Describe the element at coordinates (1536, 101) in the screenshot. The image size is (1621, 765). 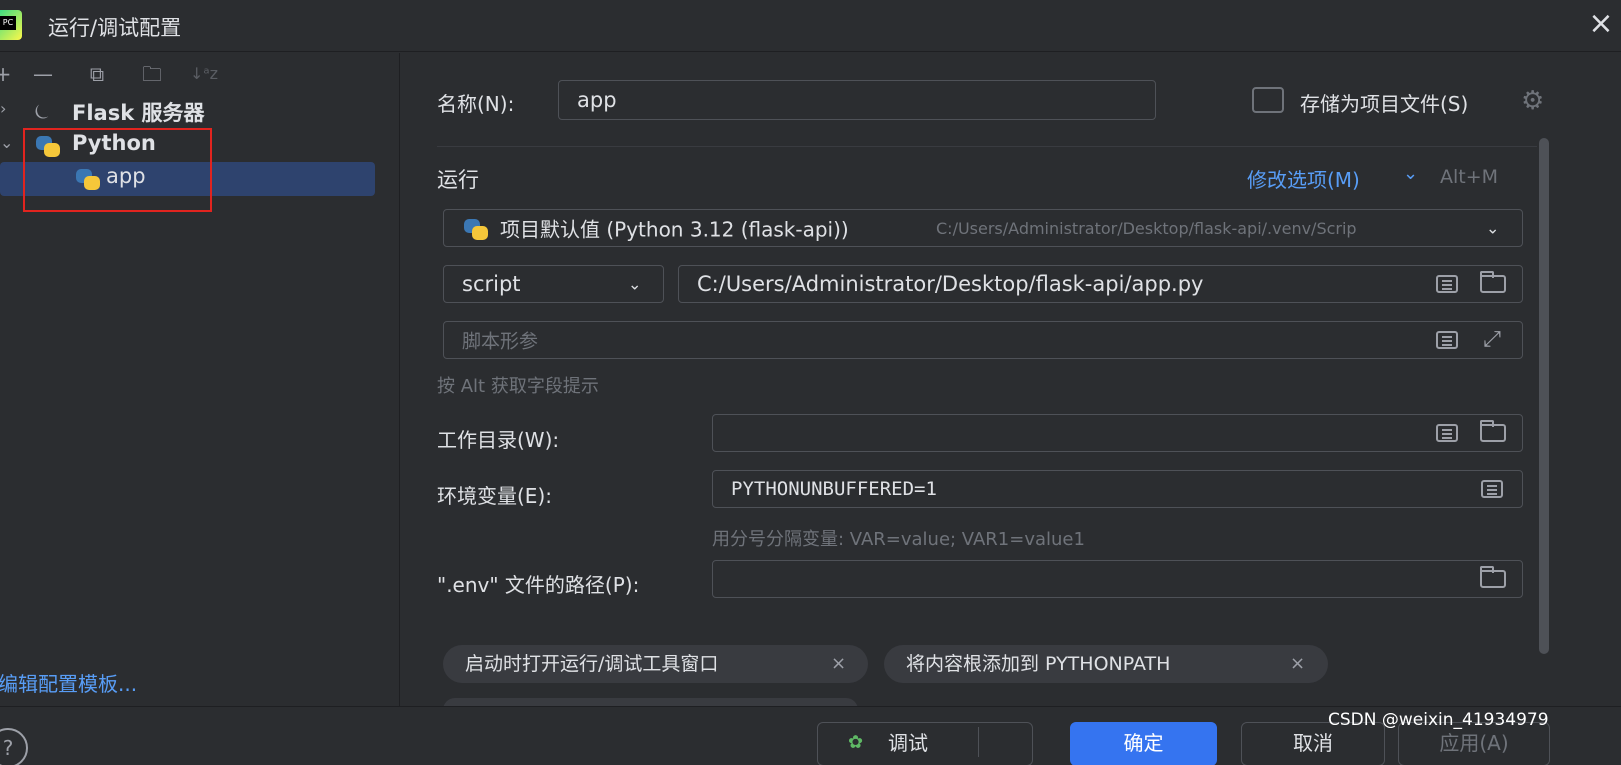
I see `gear-icon: ⚙` at that location.